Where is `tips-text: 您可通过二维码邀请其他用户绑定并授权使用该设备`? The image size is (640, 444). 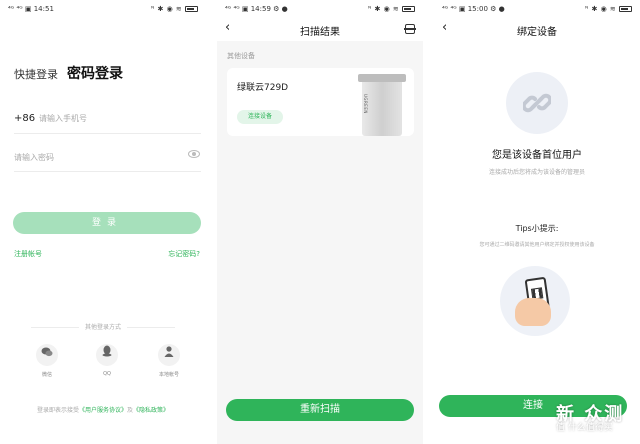
tips-text: 您可通过二维码邀请其他用户绑定并授权使用该设备 is located at coordinates (537, 245).